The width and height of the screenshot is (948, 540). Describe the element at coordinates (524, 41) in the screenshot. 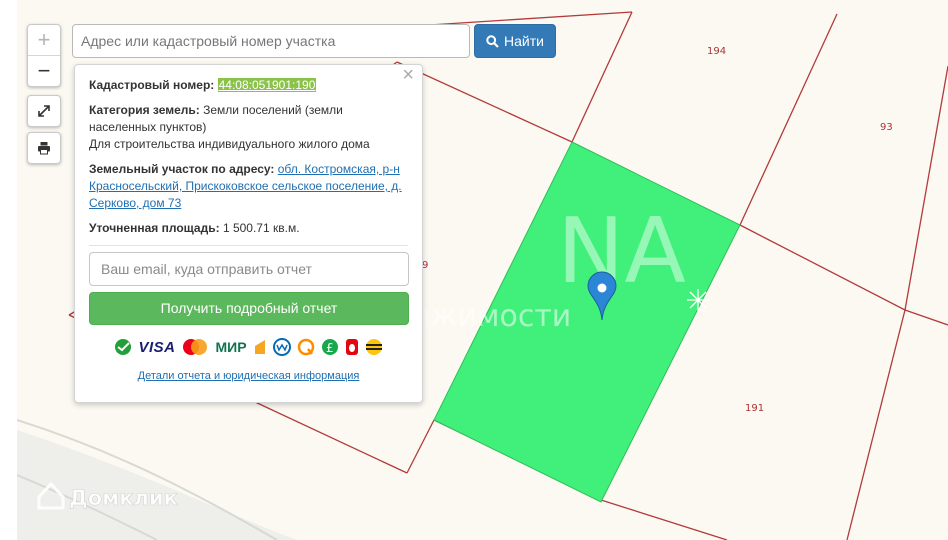

I see `search-button-label: Найти` at that location.